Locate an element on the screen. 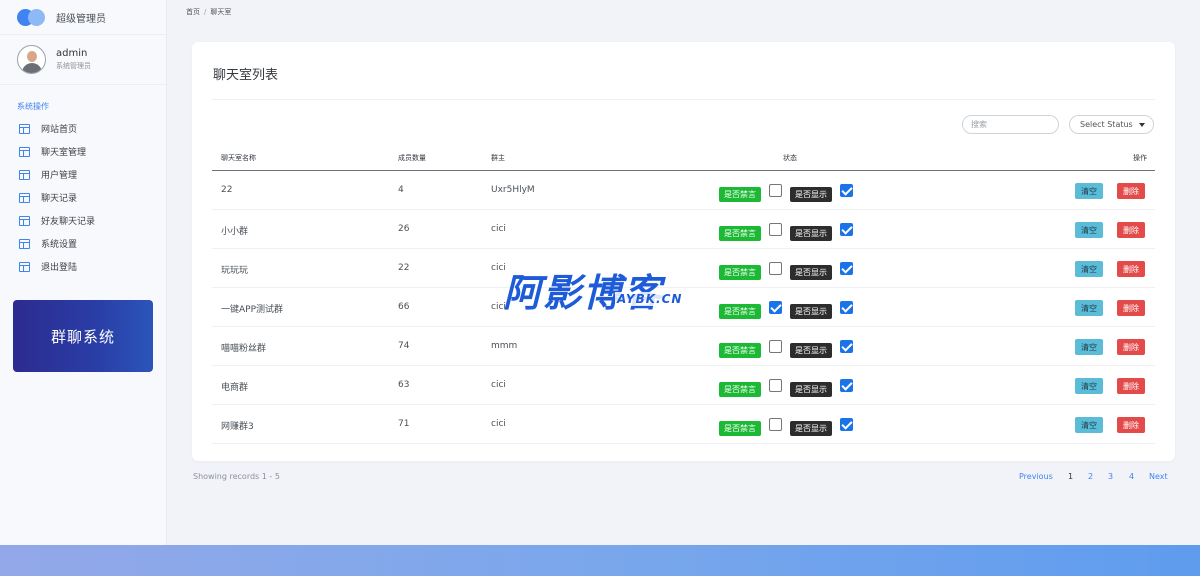 The image size is (1200, 576). status-select: Select Status is located at coordinates (1111, 124).